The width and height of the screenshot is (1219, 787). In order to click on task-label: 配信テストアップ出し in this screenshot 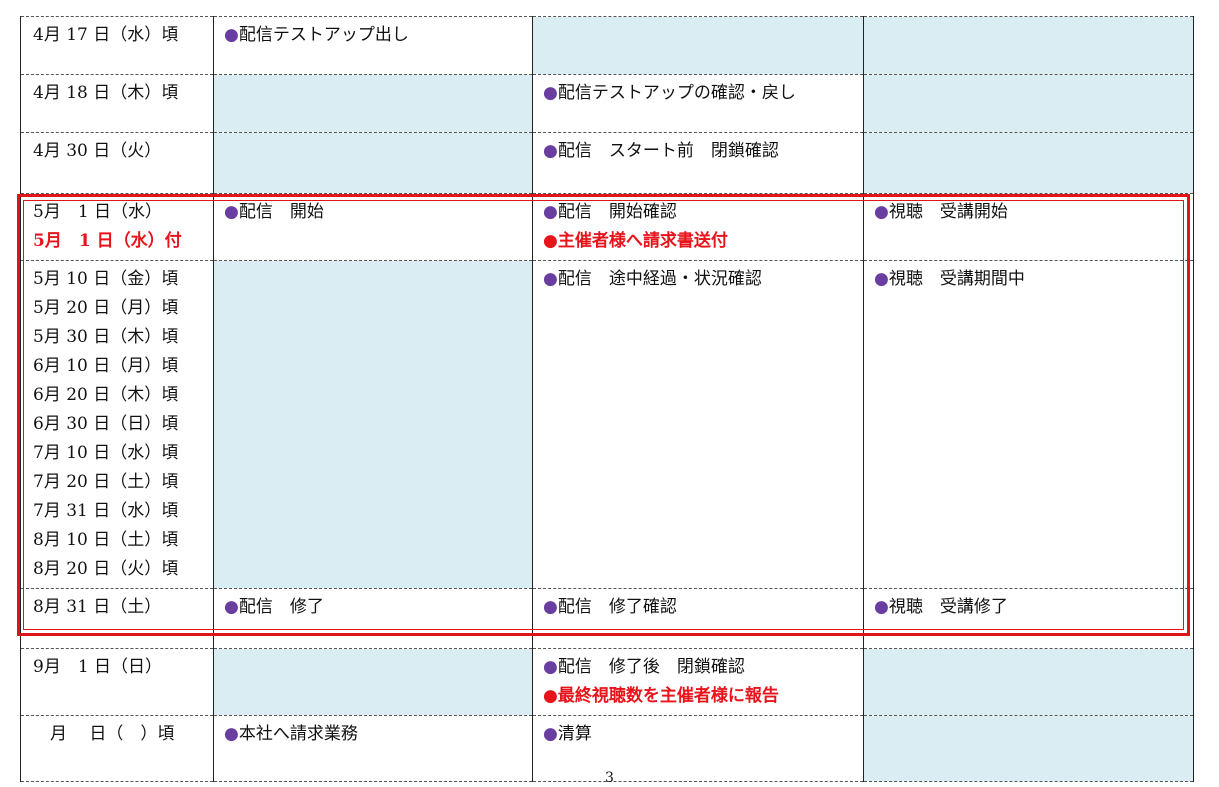, I will do `click(323, 35)`.